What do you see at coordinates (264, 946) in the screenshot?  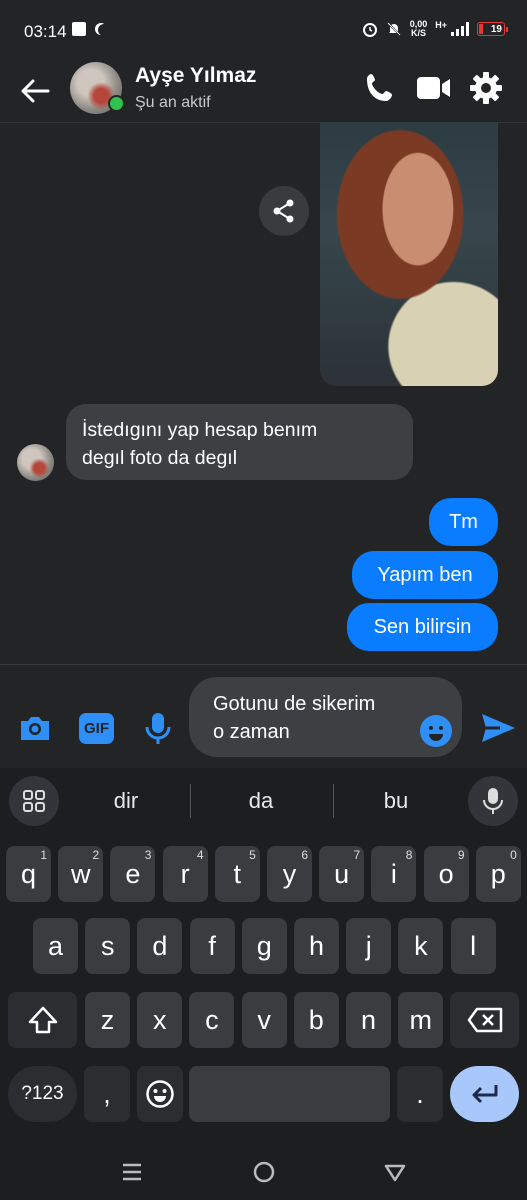 I see `letter-key: g` at bounding box center [264, 946].